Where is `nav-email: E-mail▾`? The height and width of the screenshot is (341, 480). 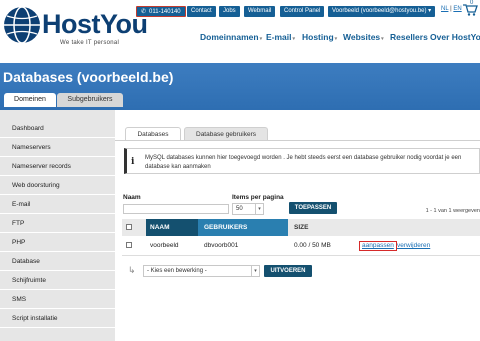 nav-email: E-mail▾ is located at coordinates (280, 37).